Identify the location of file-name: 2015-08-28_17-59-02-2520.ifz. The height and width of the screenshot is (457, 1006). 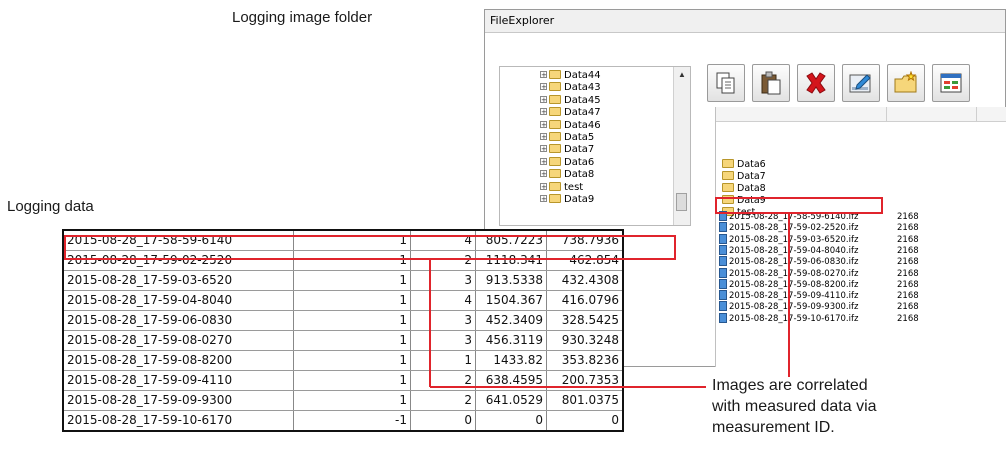
(794, 228).